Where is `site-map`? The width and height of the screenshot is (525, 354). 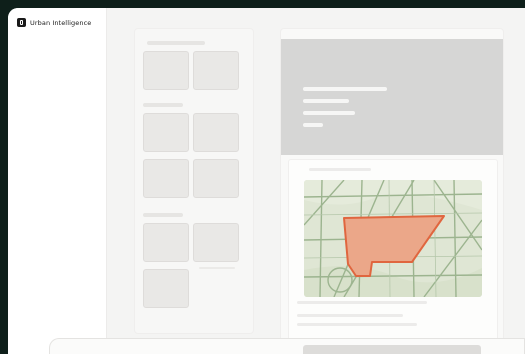 site-map is located at coordinates (393, 238).